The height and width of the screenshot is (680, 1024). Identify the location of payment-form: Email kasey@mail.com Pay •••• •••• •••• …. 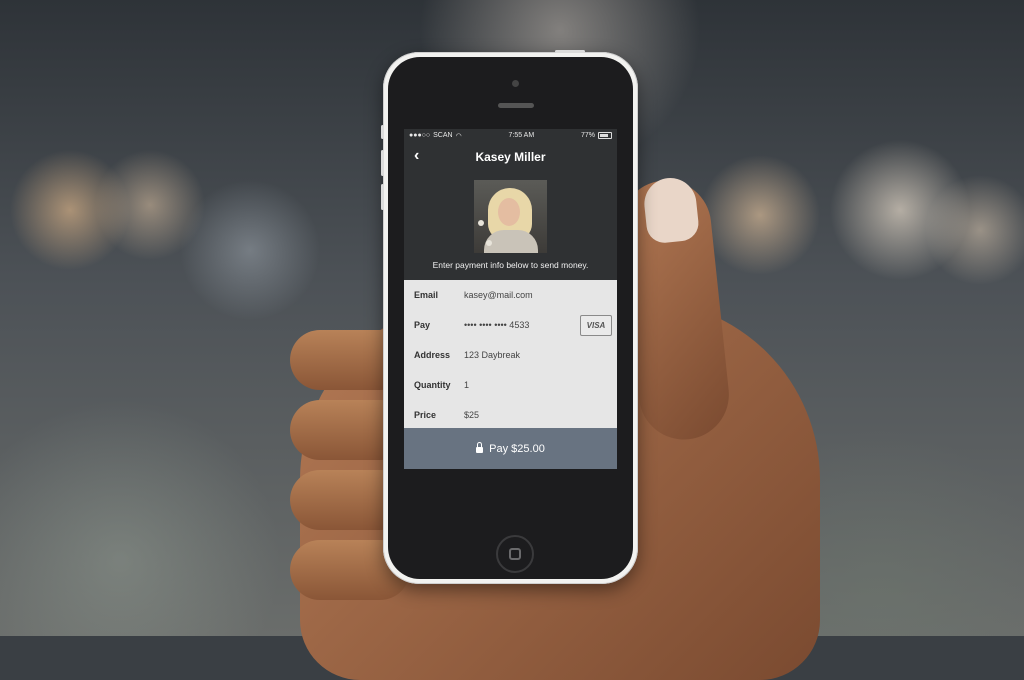
(510, 354).